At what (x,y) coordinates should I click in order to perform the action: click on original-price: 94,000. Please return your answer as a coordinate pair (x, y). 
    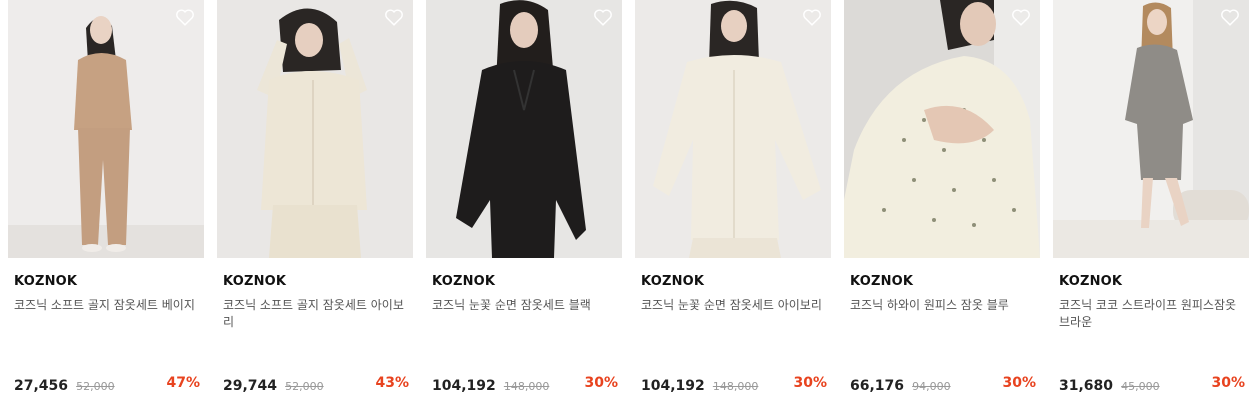
    Looking at the image, I should click on (931, 386).